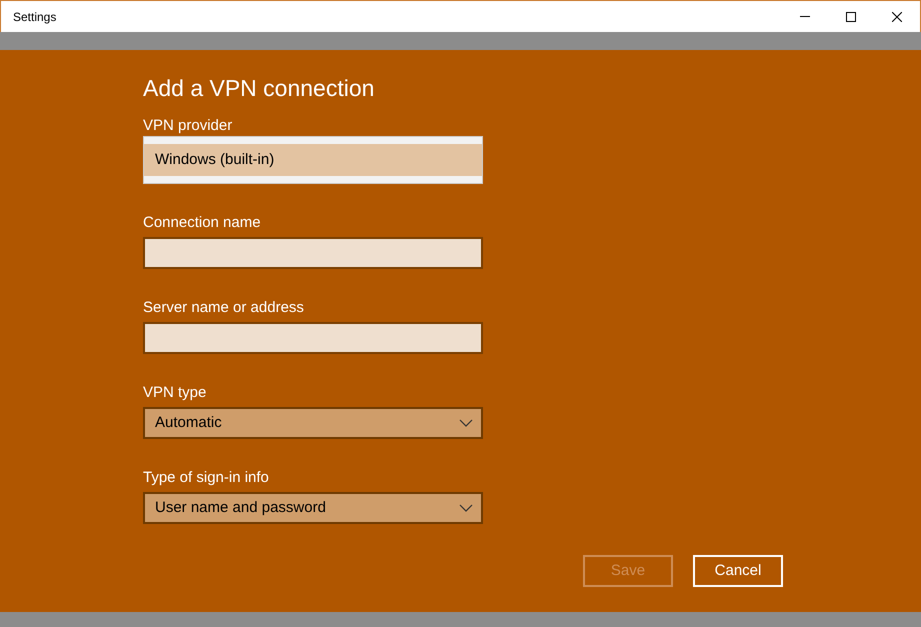  Describe the element at coordinates (259, 88) in the screenshot. I see `dialog-title: Add a VPN connection` at that location.